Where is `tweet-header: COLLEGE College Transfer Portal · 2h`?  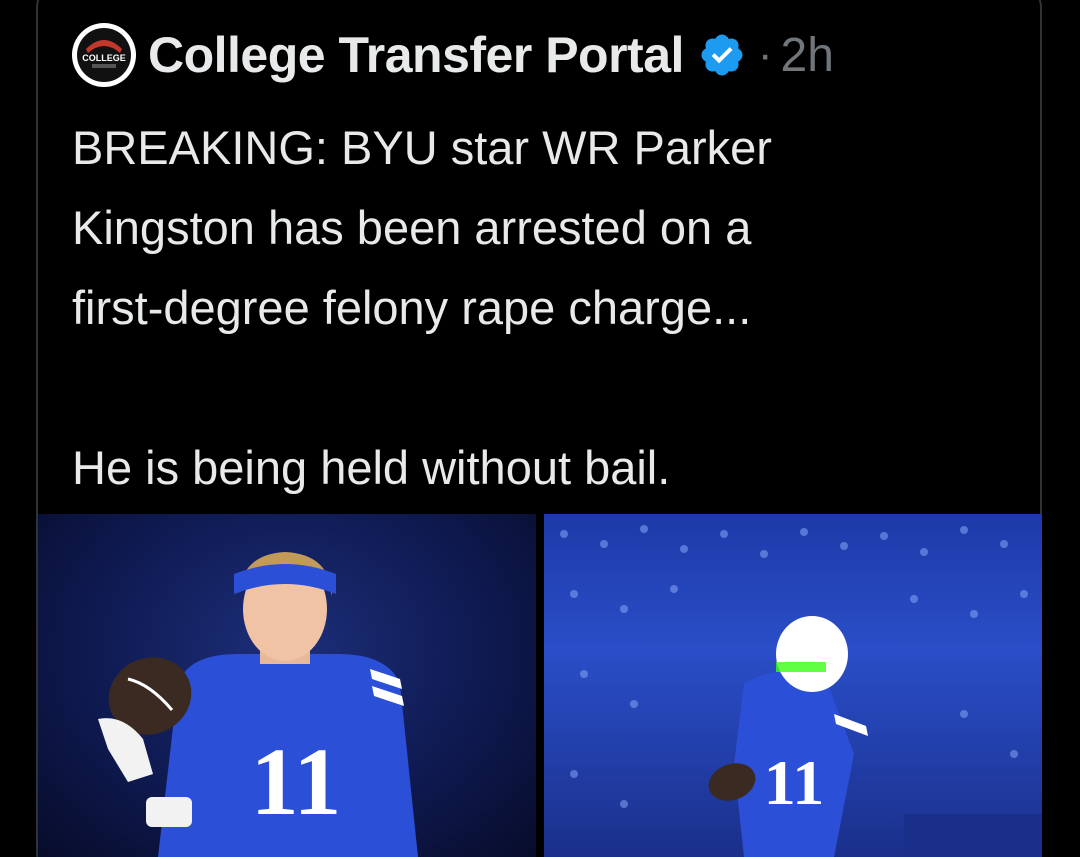 tweet-header: COLLEGE College Transfer Portal · 2h is located at coordinates (453, 55).